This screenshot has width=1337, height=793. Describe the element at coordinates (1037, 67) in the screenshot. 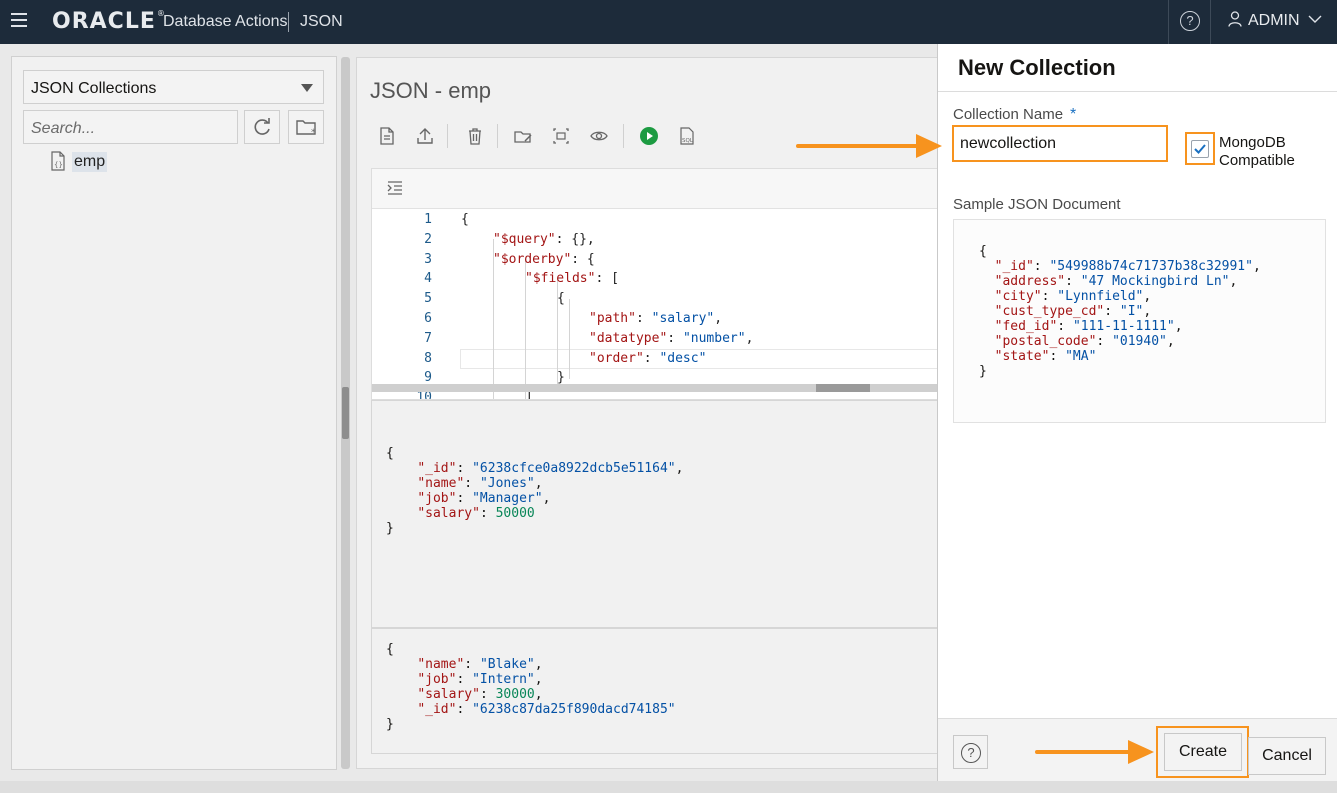

I see `dialog-title: New Collection` at that location.